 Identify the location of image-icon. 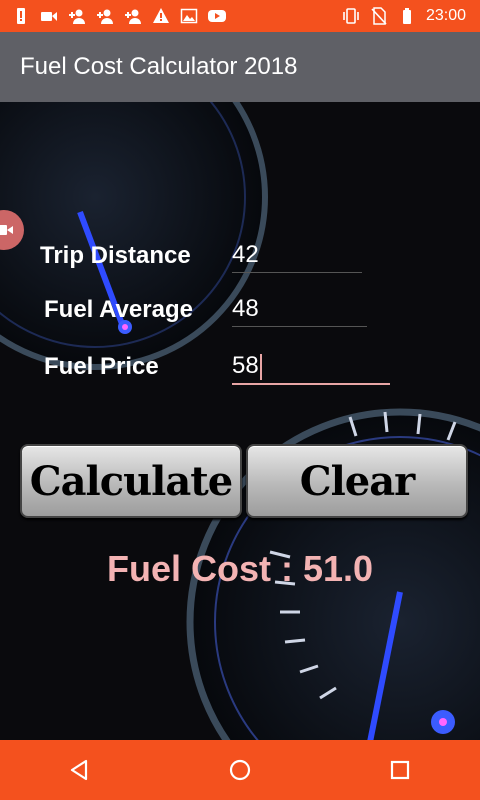
(189, 16).